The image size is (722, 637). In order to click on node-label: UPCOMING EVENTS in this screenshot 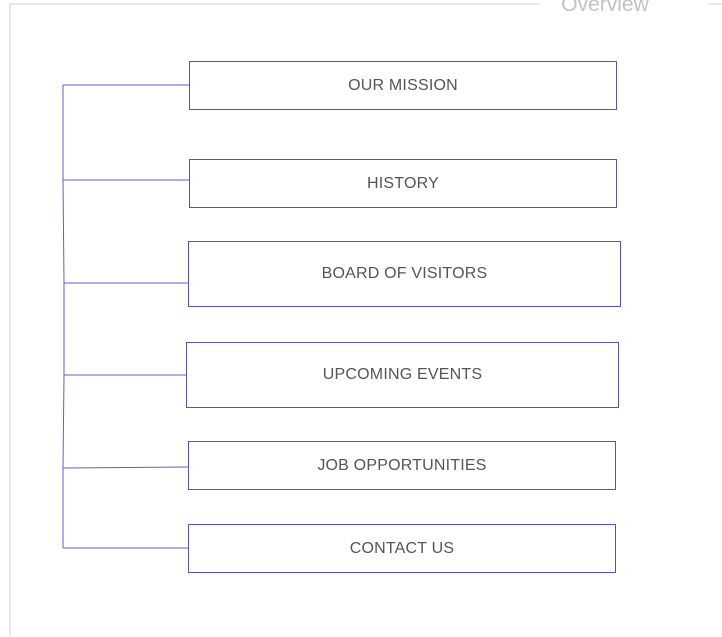, I will do `click(402, 374)`.